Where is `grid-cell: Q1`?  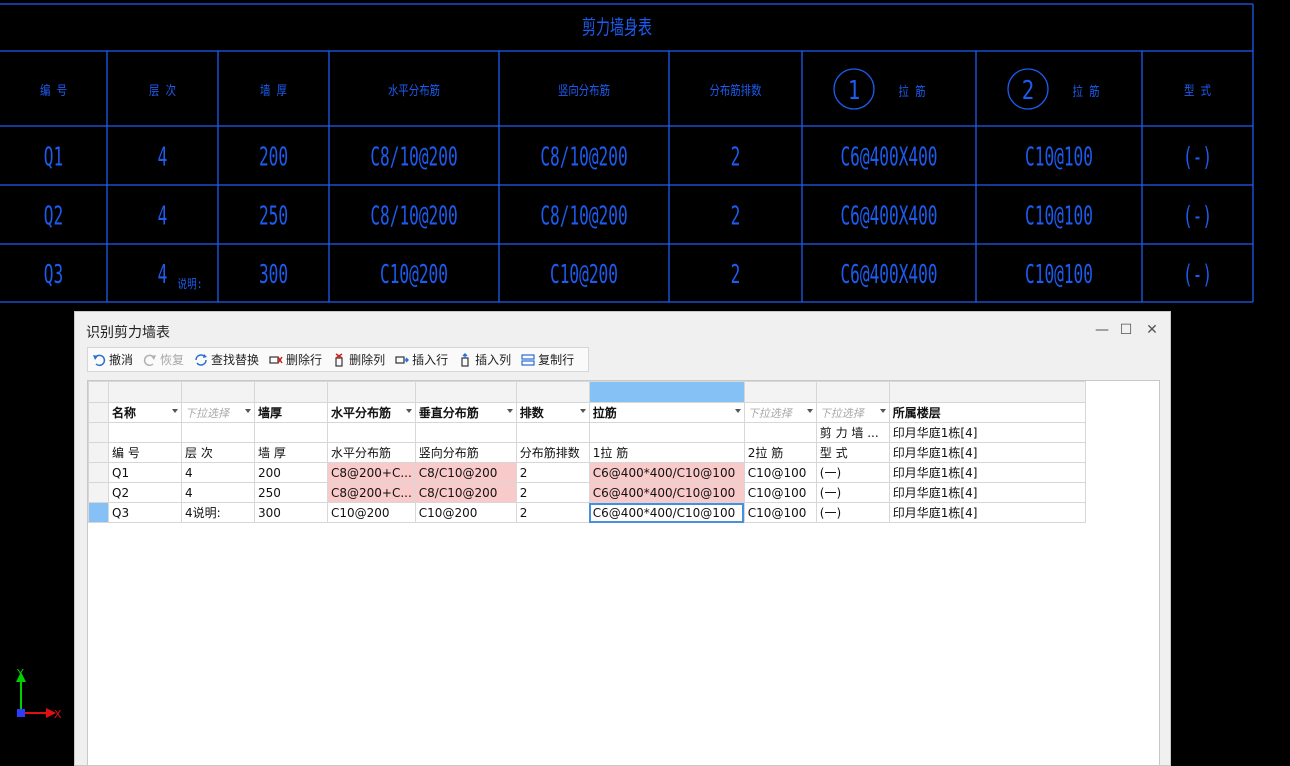 grid-cell: Q1 is located at coordinates (145, 472).